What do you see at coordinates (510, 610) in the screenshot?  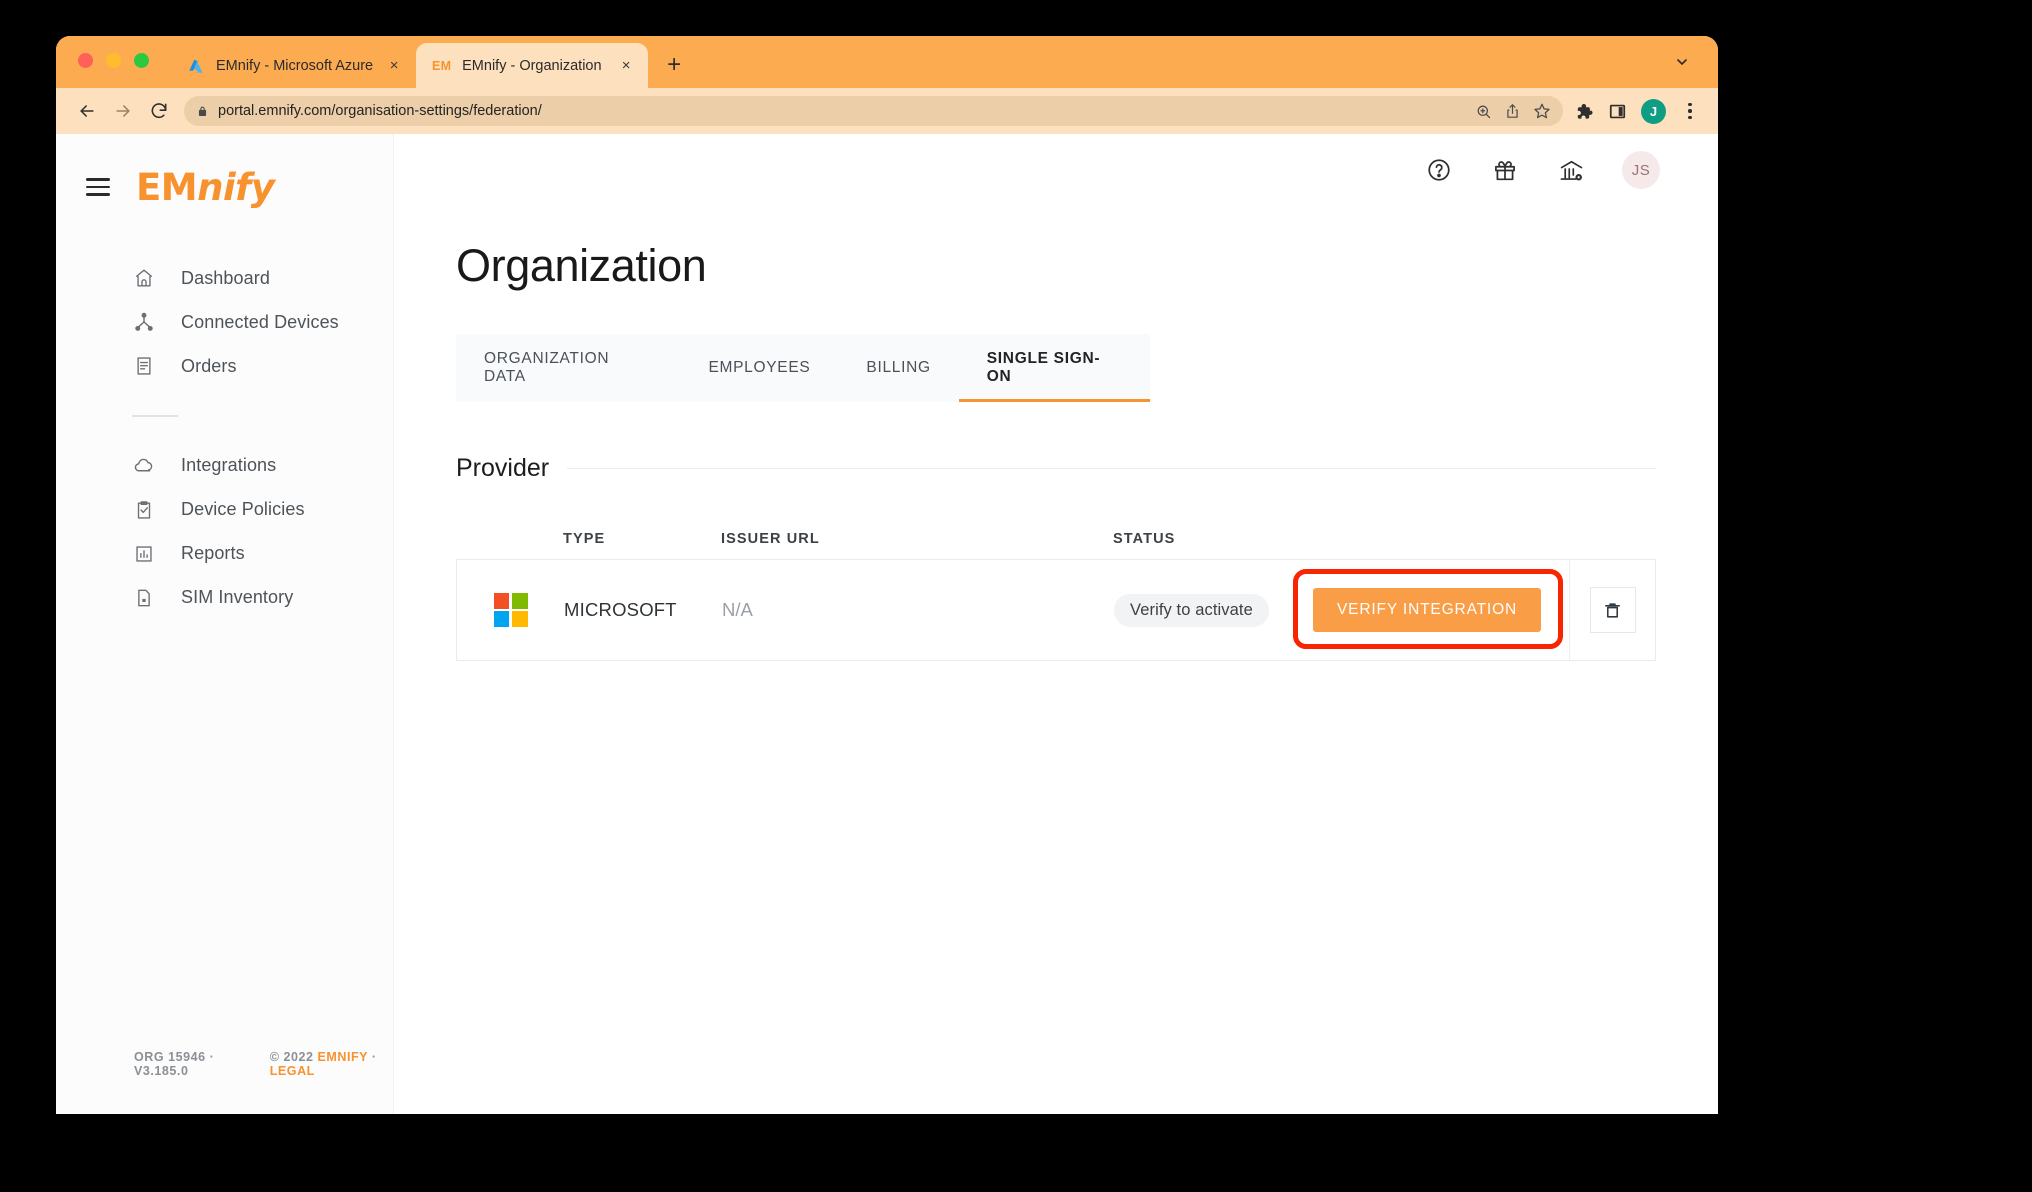 I see `microsoft-logo` at bounding box center [510, 610].